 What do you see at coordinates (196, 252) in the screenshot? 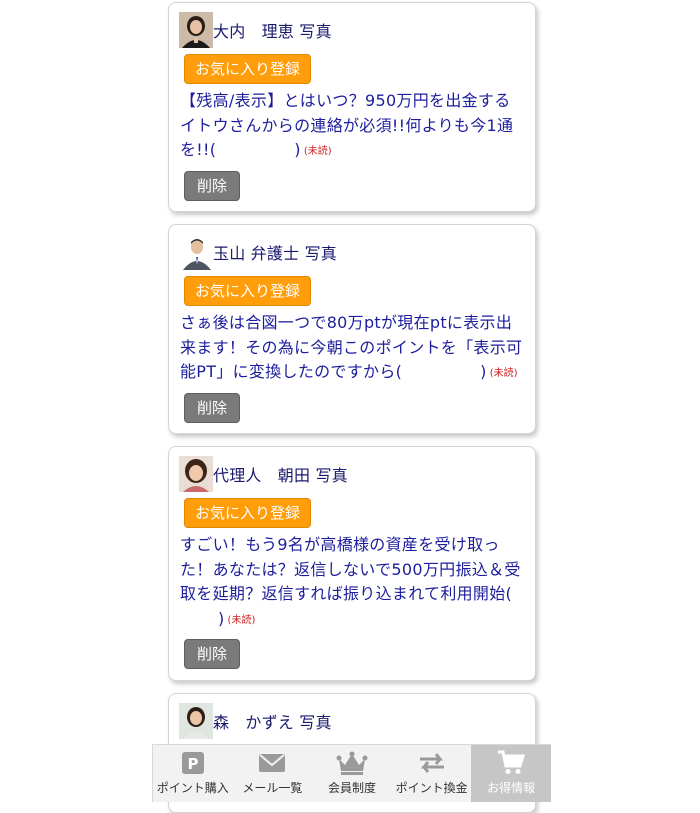
I see `man-suit-photo-avatar-icon` at bounding box center [196, 252].